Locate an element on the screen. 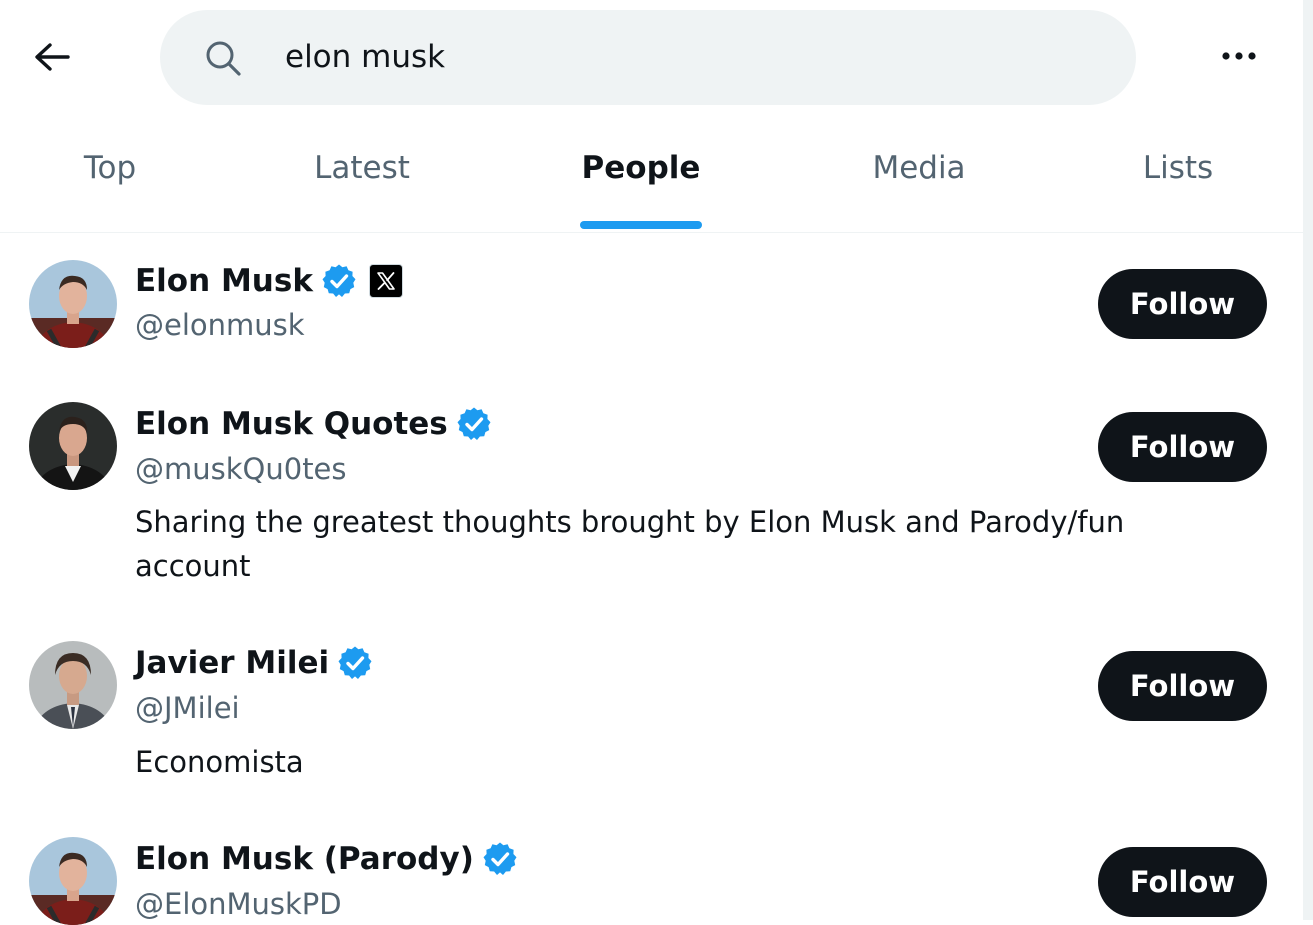  user-name: Elon Musk is located at coordinates (224, 281).